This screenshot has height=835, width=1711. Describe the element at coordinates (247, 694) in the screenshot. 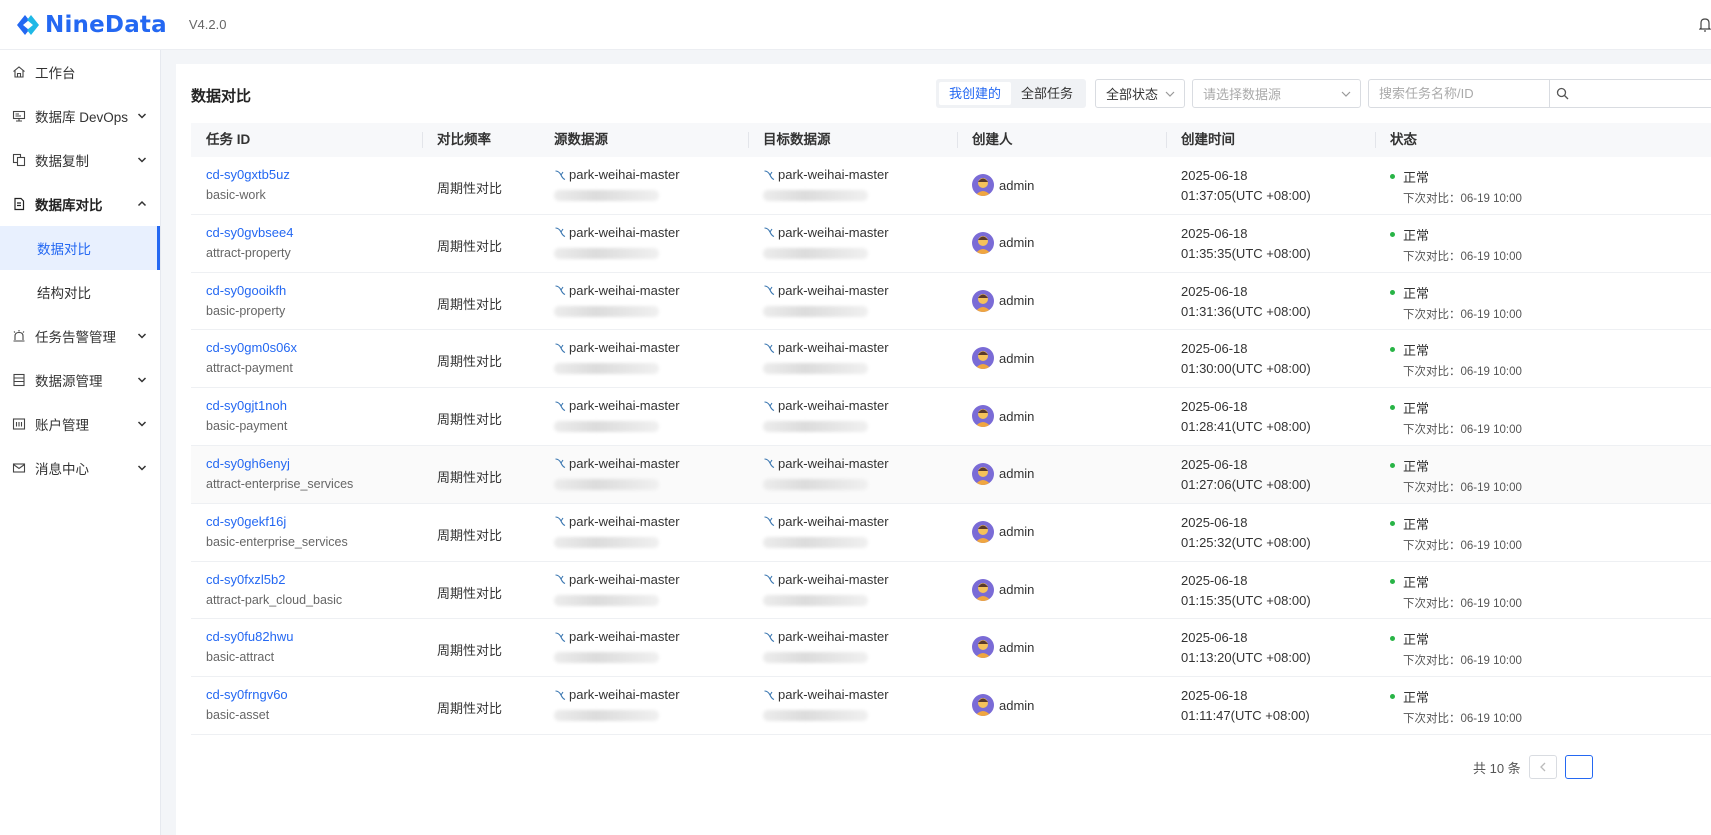

I see `task-id-link: cd-sy0frngv6o` at that location.